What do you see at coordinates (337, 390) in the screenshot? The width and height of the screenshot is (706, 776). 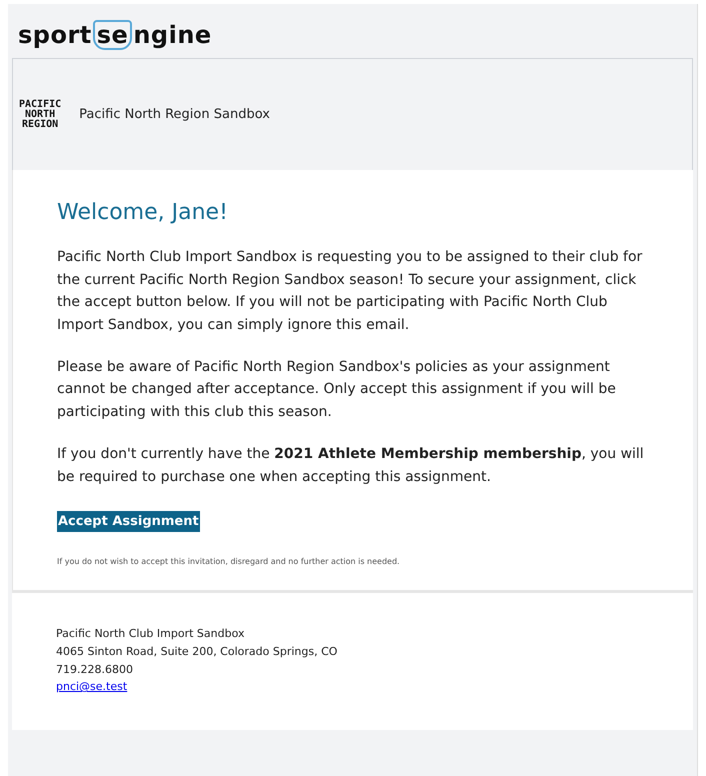 I see `message-paragraph: Please be aware of Pacific North Region Sandbox's policies as your assignment cannot be changed after acceptance. Only accept this assignment if you will be participating with this club this season.` at bounding box center [337, 390].